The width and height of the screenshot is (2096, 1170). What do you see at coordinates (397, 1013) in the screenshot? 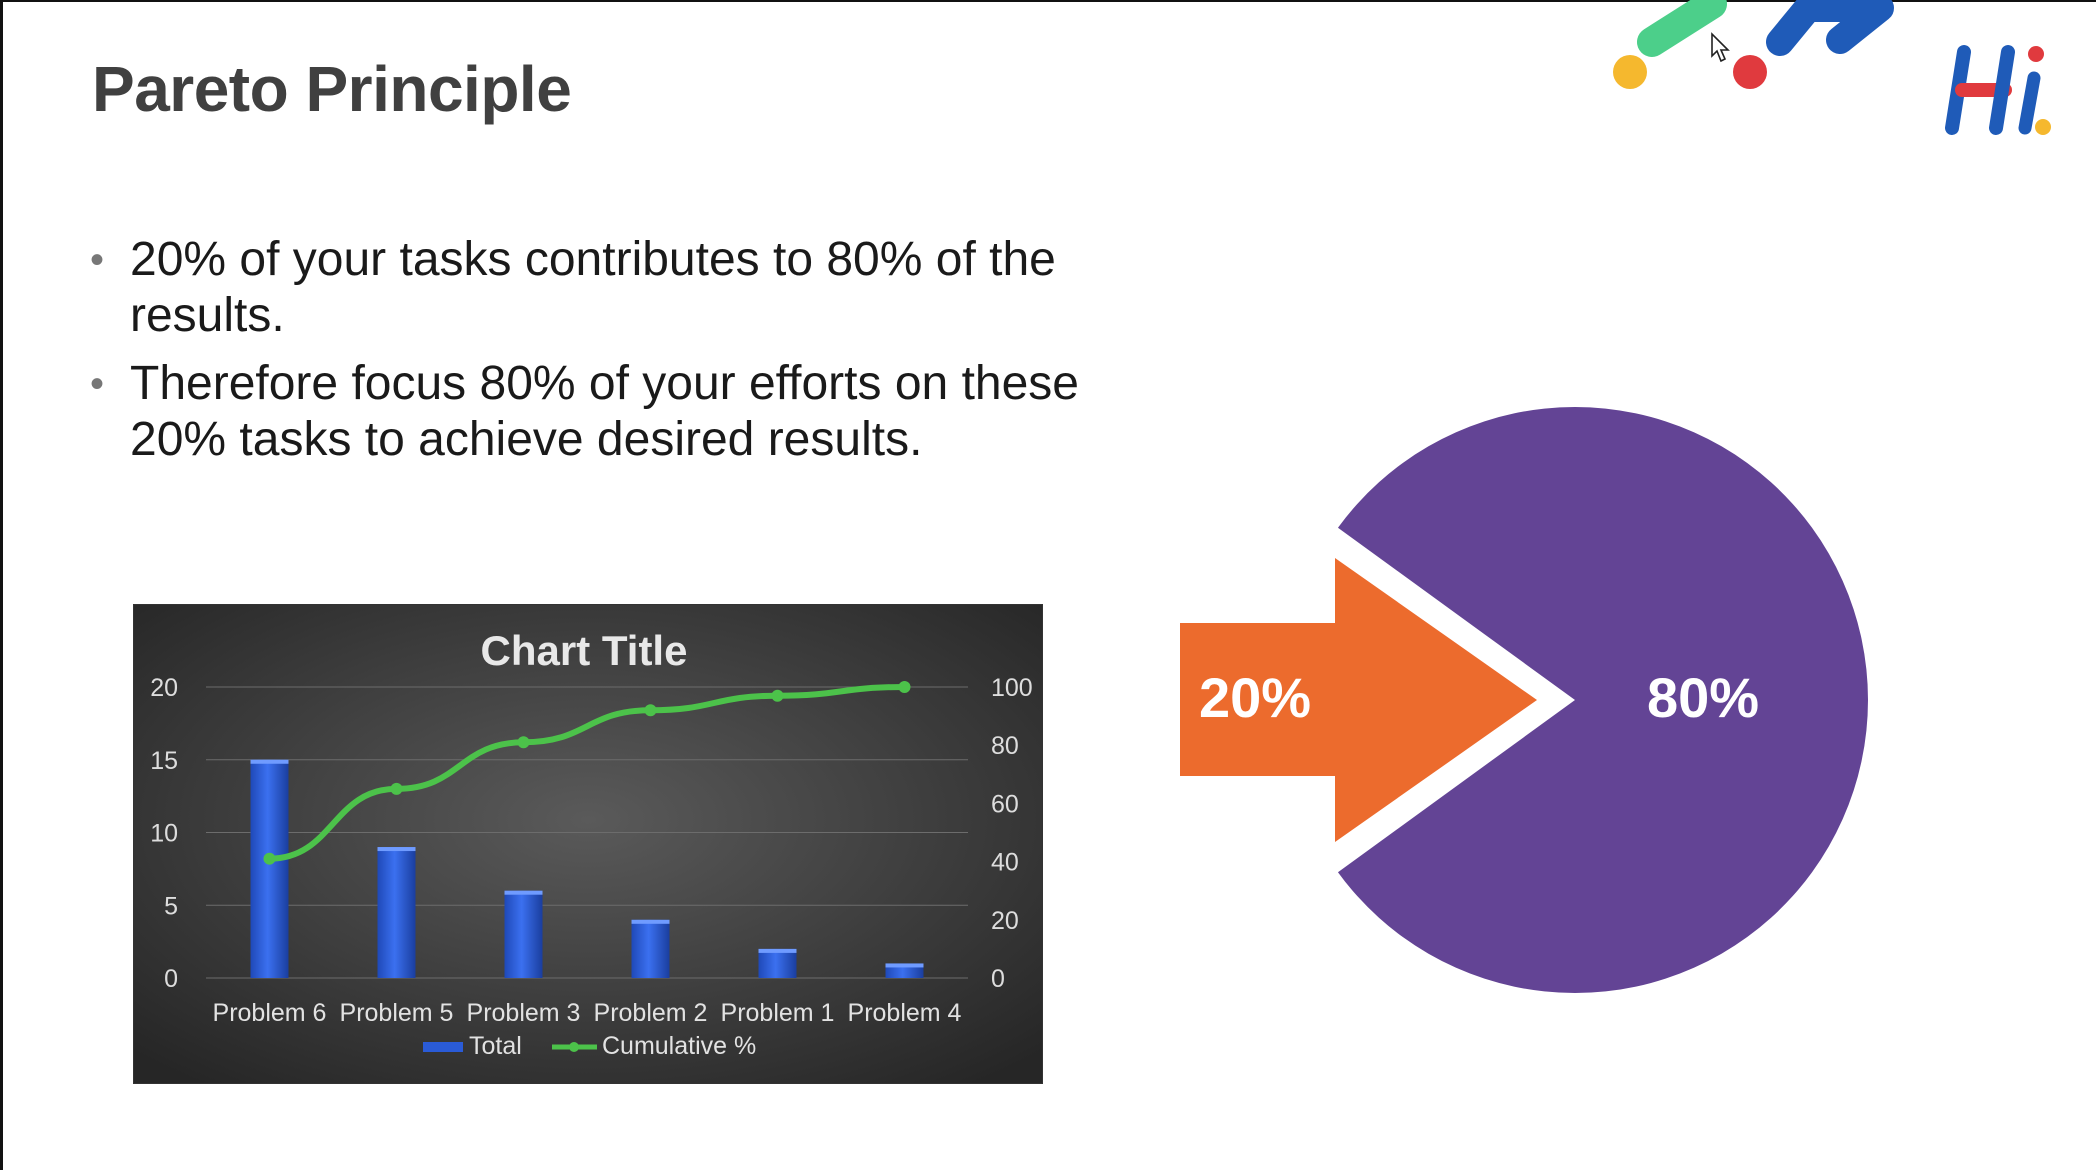
I see `category-label: Problem 5` at bounding box center [397, 1013].